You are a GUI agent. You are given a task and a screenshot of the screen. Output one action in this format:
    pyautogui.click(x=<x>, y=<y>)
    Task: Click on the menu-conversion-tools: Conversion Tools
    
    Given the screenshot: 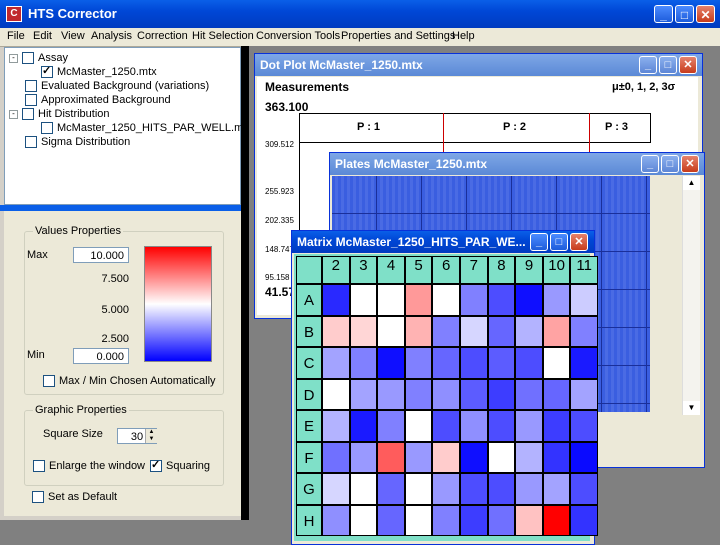 What is the action you would take?
    pyautogui.click(x=298, y=36)
    